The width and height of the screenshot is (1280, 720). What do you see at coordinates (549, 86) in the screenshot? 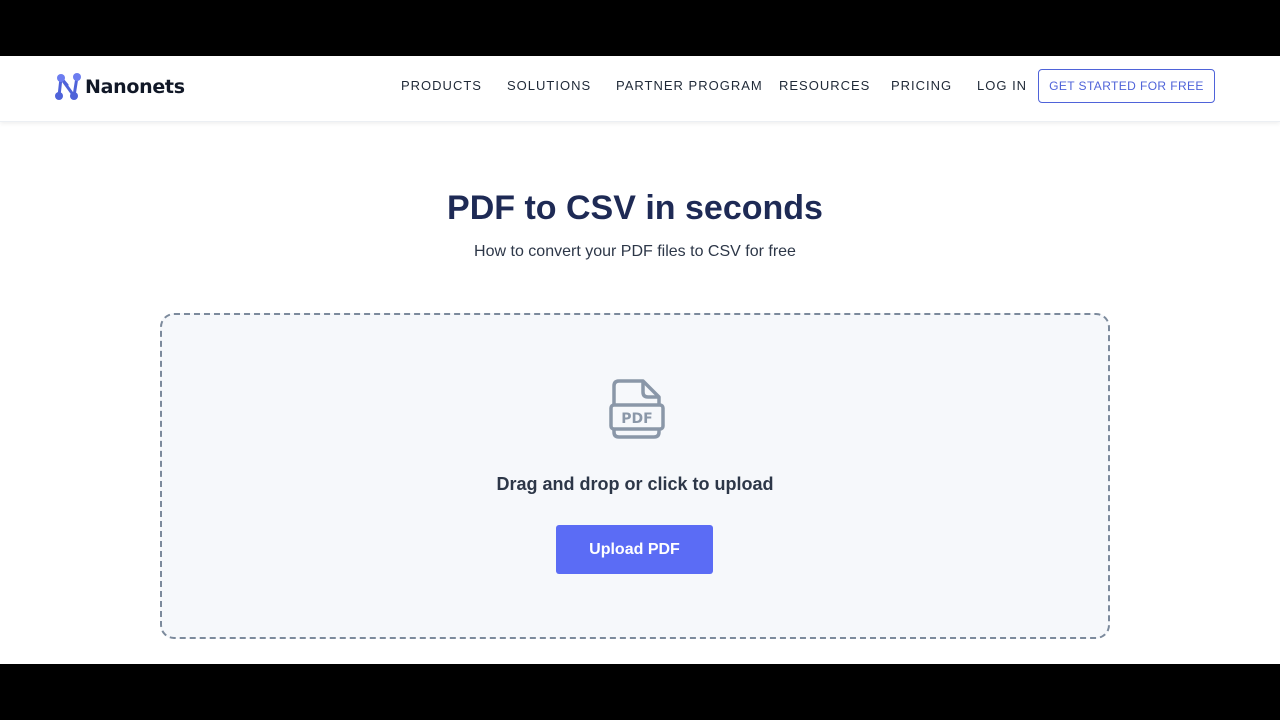
I see `nav-item-solutions: SOLUTIONS` at bounding box center [549, 86].